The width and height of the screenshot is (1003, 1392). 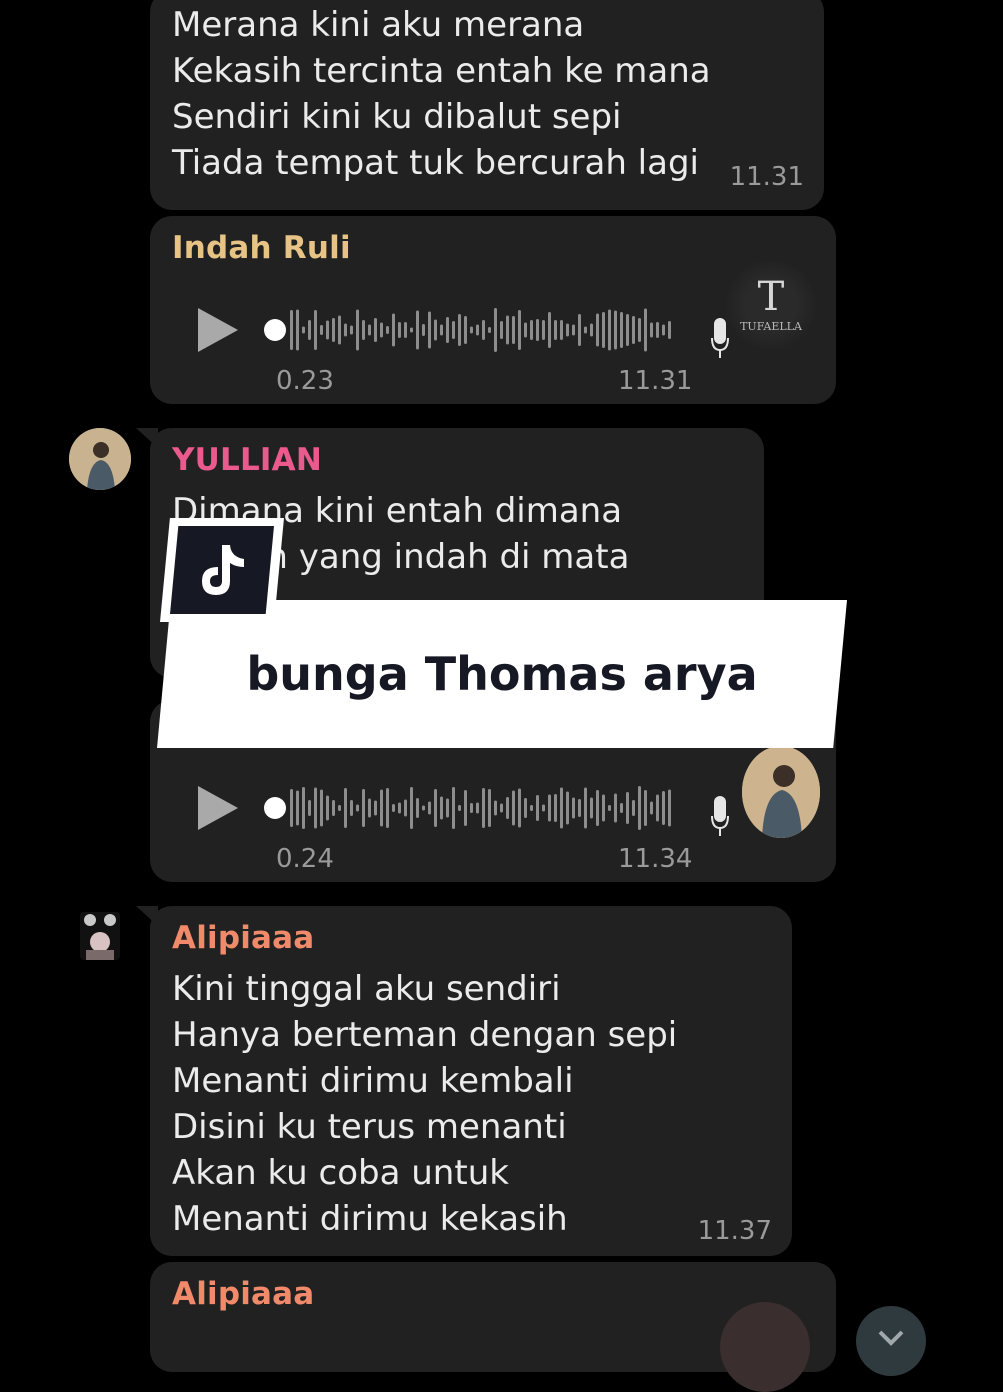 I want to click on avatar-alipiaaa, so click(x=100, y=936).